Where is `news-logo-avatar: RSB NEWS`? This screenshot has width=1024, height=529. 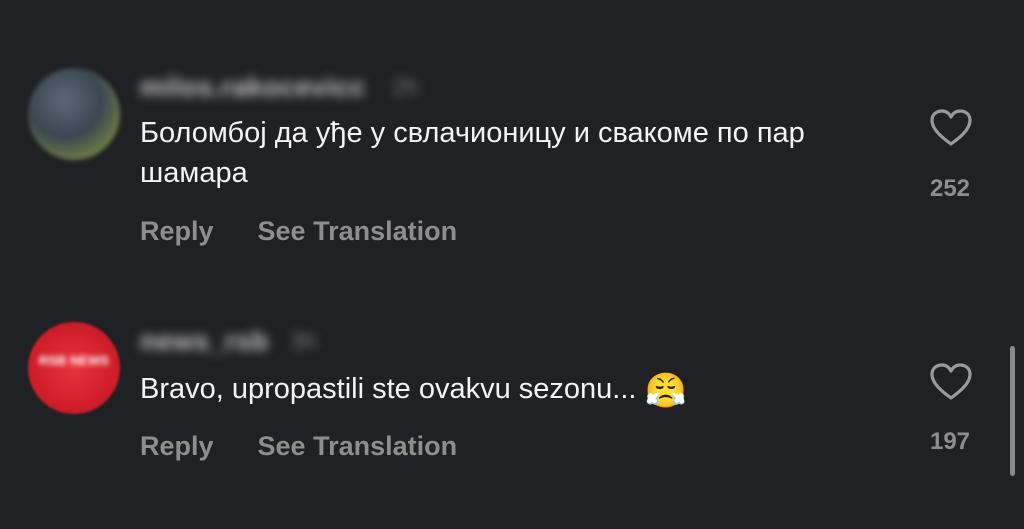
news-logo-avatar: RSB NEWS is located at coordinates (74, 368).